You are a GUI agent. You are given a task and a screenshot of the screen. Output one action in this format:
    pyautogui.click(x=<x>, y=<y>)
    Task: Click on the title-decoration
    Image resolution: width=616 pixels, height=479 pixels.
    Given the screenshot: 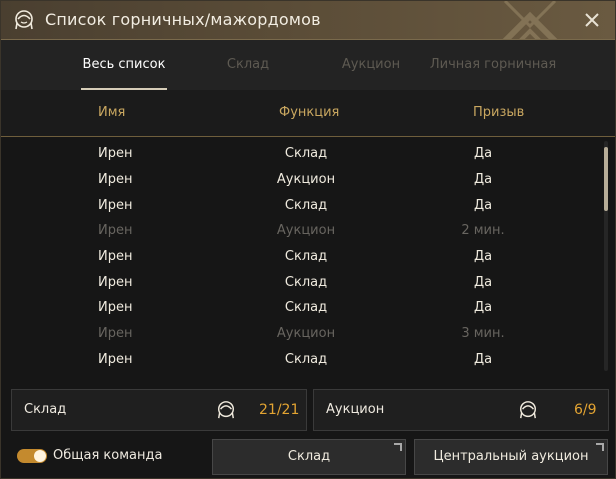 What is the action you would take?
    pyautogui.click(x=530, y=20)
    